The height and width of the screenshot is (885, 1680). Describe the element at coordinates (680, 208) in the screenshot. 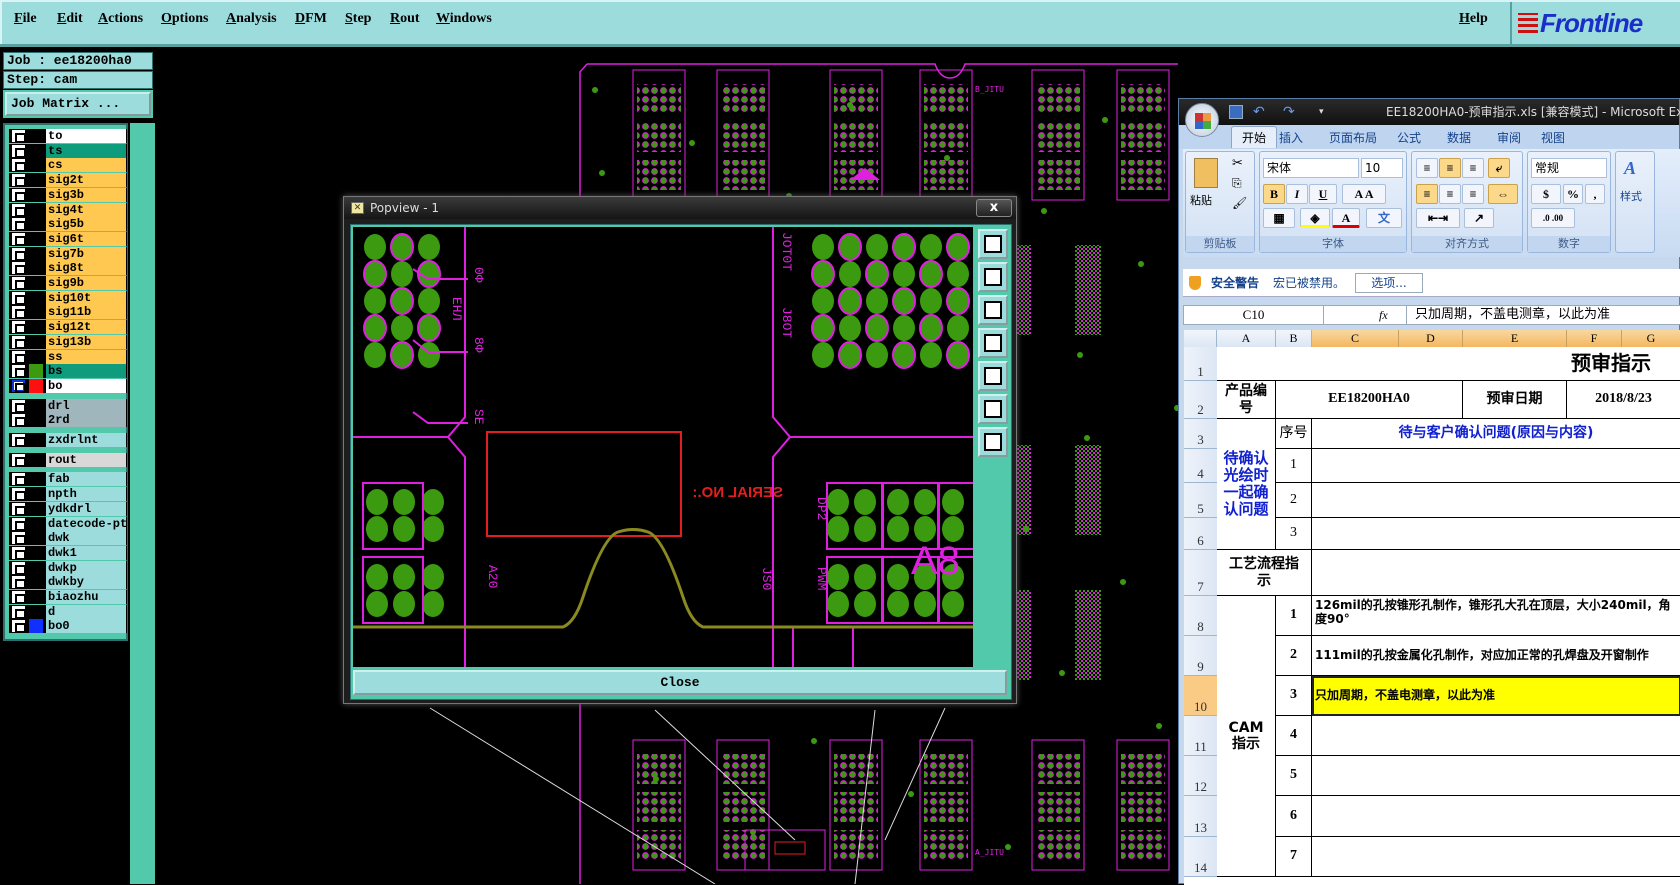

I see `popview-title-bar: ✕ Popview - 1 x` at that location.